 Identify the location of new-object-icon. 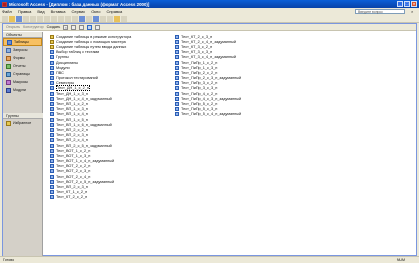
(117, 18).